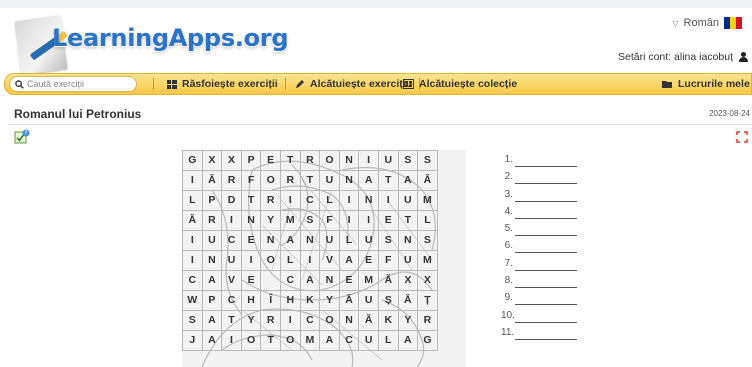 This screenshot has height=367, width=752. Describe the element at coordinates (222, 84) in the screenshot. I see `nav-browse-exercises: Răsfoiește exerciții` at that location.